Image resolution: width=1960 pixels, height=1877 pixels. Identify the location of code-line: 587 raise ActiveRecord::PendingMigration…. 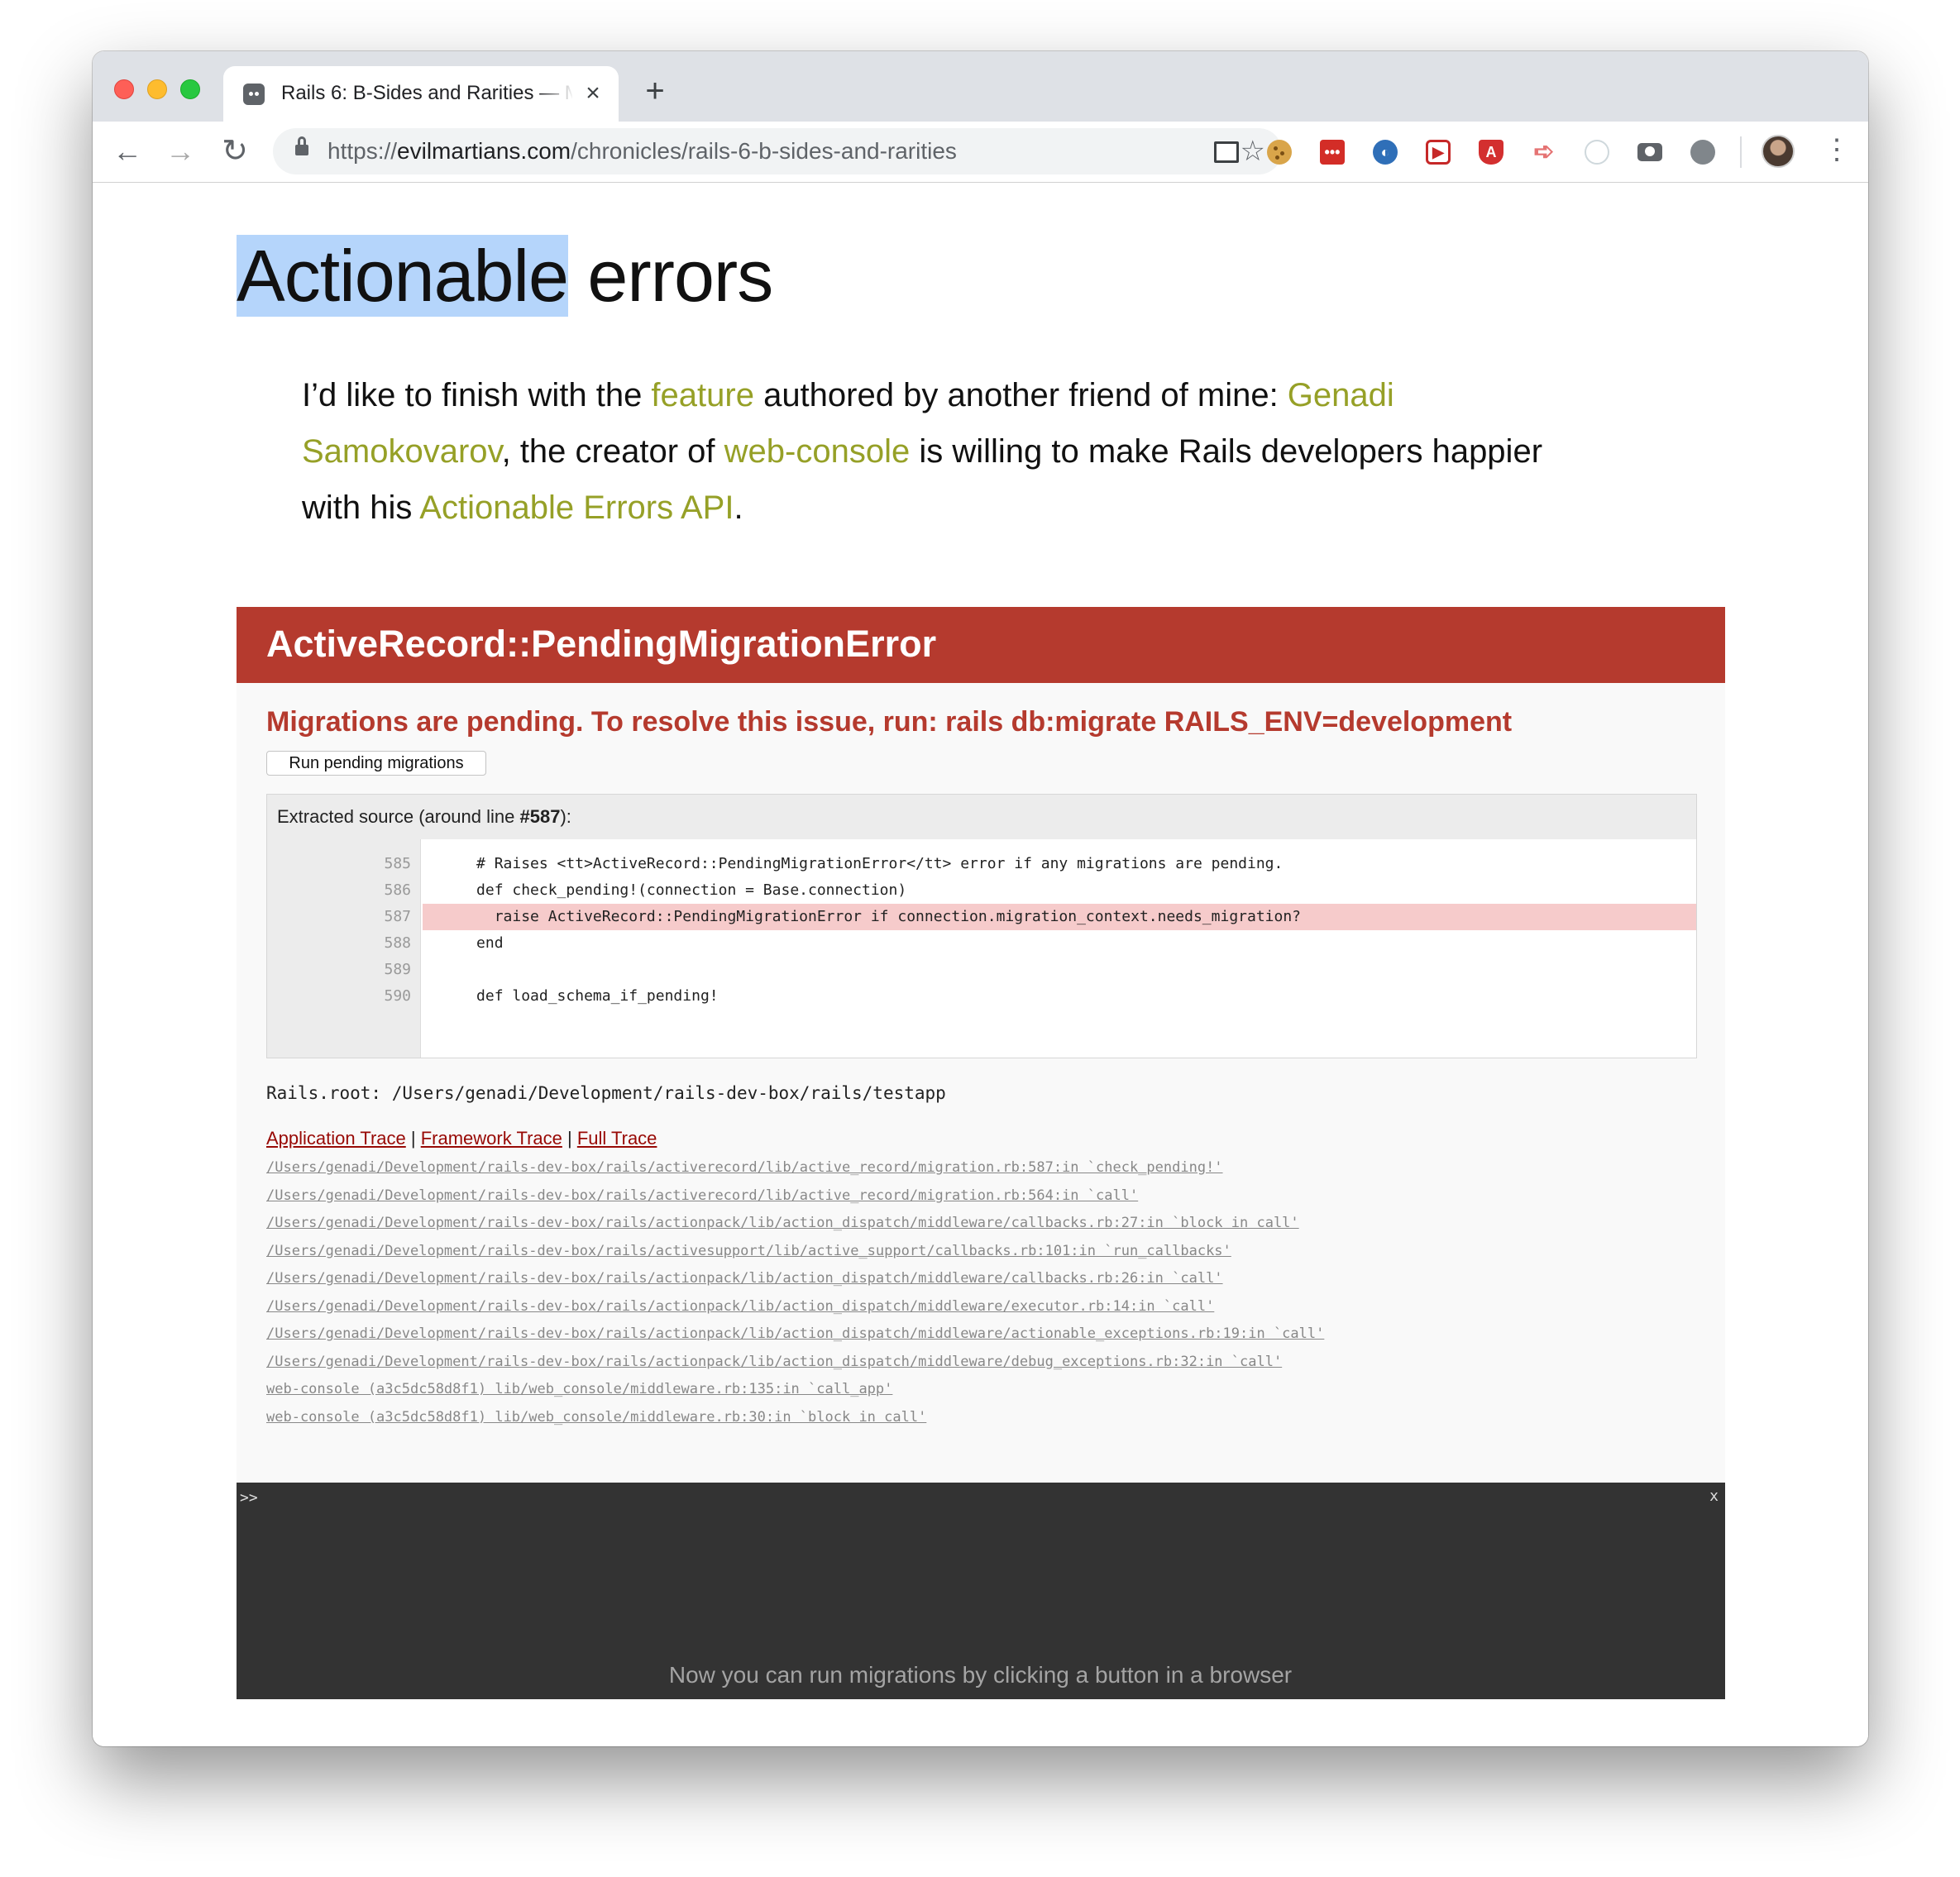
(981, 917).